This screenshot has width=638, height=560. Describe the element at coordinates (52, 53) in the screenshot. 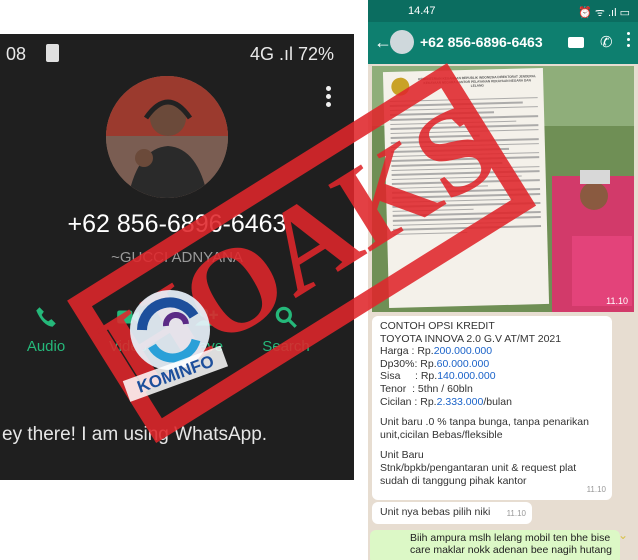

I see `facebook-icon` at that location.